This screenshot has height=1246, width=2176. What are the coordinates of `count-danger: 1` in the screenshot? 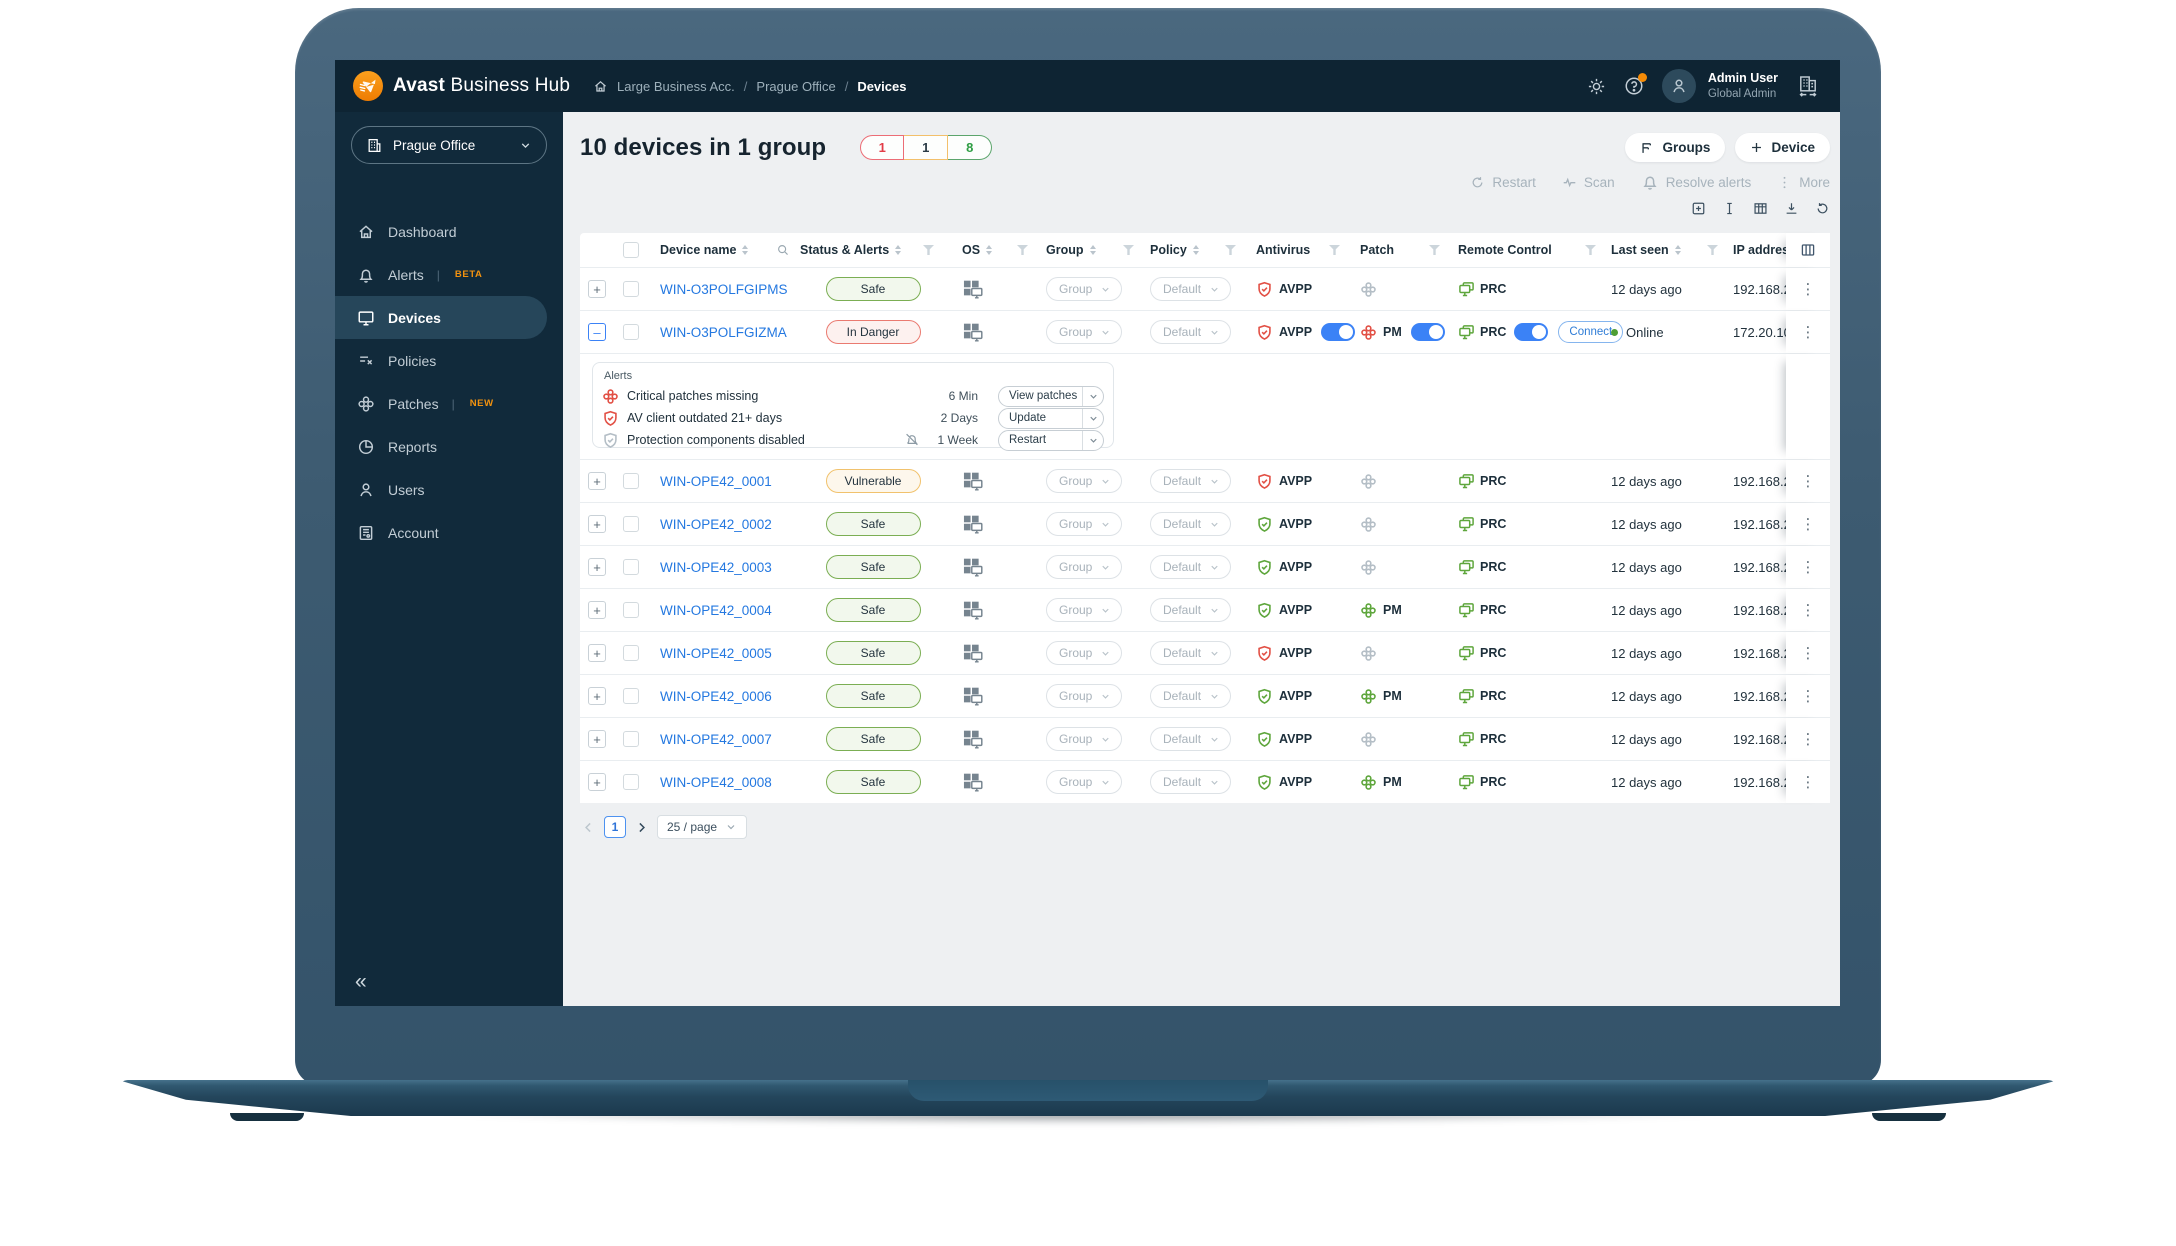 It's located at (882, 147).